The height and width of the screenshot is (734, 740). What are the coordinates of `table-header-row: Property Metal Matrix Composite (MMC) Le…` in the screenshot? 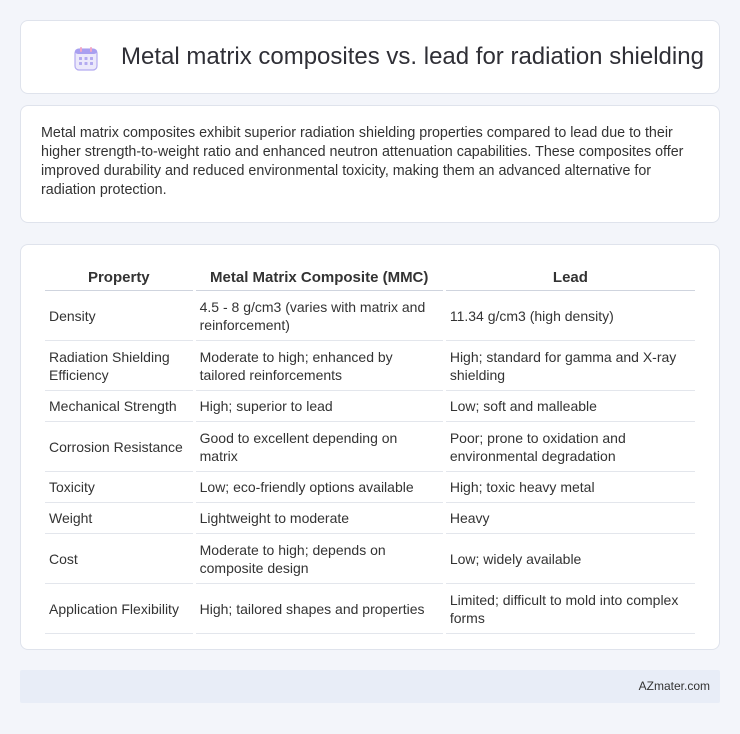 It's located at (370, 278).